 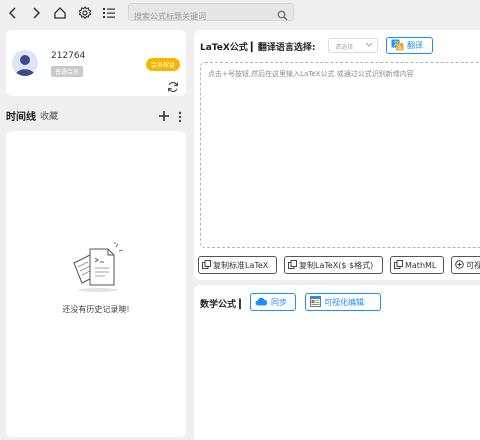 I want to click on search-box, so click(x=211, y=14).